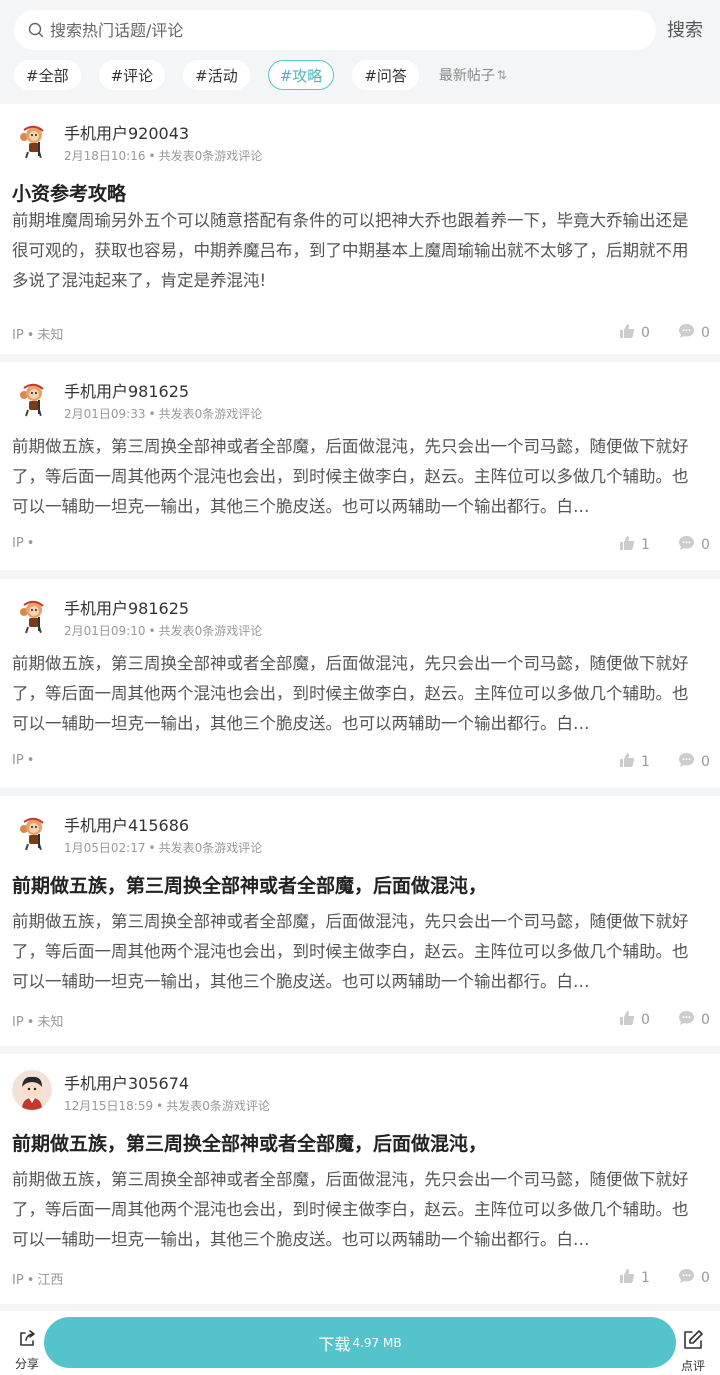 This screenshot has width=720, height=1375. What do you see at coordinates (50, 1280) in the screenshot?
I see `ip-location: 江西` at bounding box center [50, 1280].